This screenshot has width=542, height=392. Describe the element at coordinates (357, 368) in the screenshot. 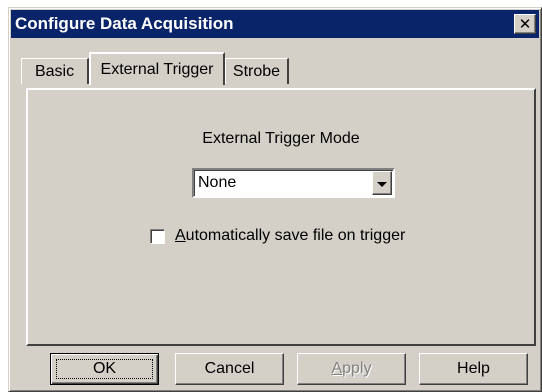

I see `apply-label-text: pply` at that location.